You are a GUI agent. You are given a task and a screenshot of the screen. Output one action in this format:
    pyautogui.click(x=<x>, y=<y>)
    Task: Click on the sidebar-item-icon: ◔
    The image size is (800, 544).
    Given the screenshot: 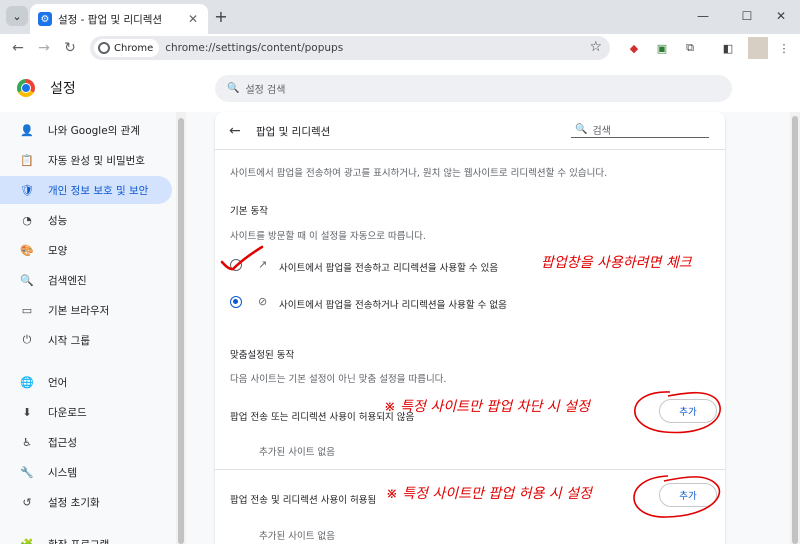 What is the action you would take?
    pyautogui.click(x=27, y=220)
    